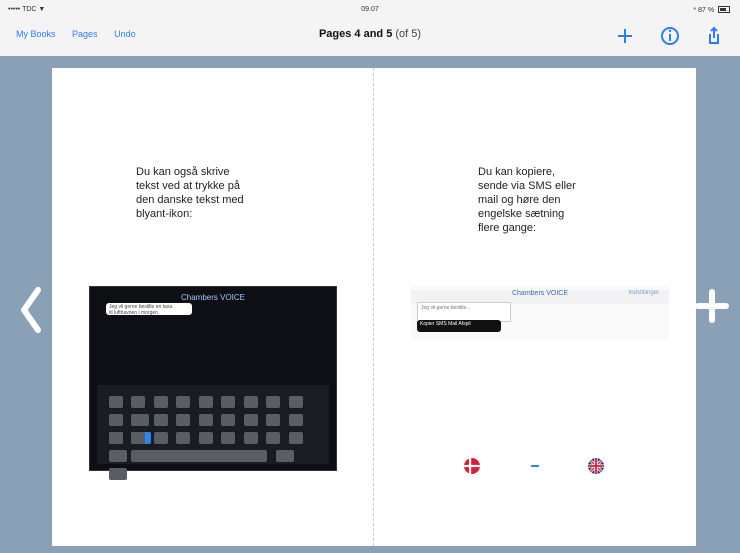 The image size is (740, 553). I want to click on info-icon, so click(670, 36).